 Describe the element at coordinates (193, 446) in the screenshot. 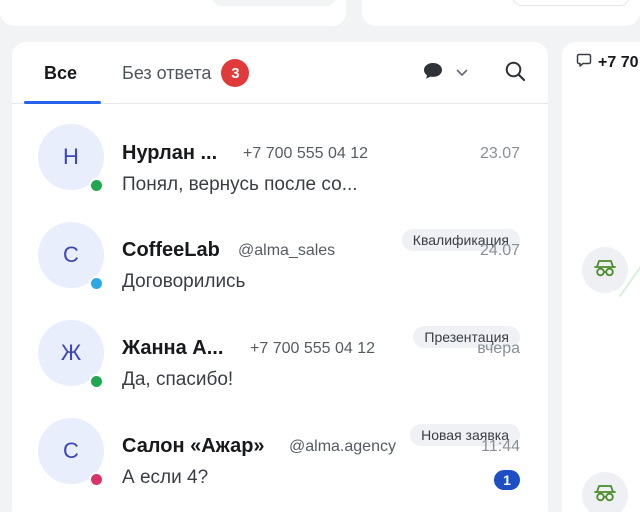

I see `conversation-name: Салон «Ажар»` at that location.